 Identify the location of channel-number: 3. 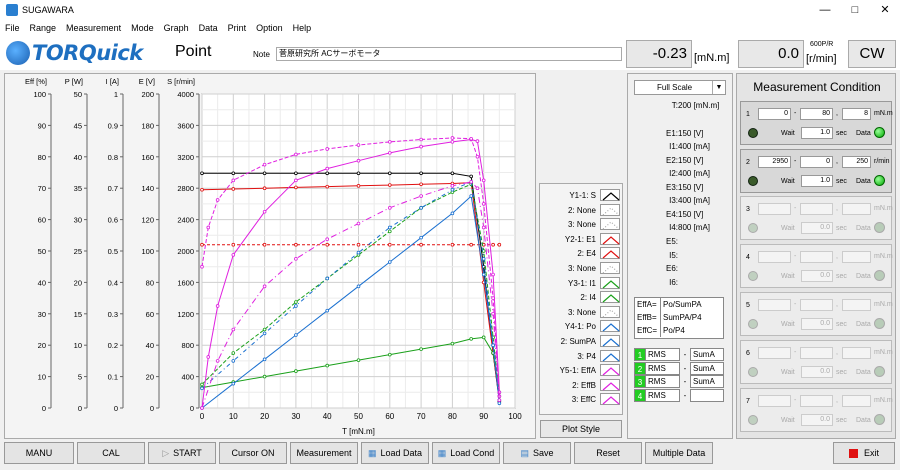
(640, 382).